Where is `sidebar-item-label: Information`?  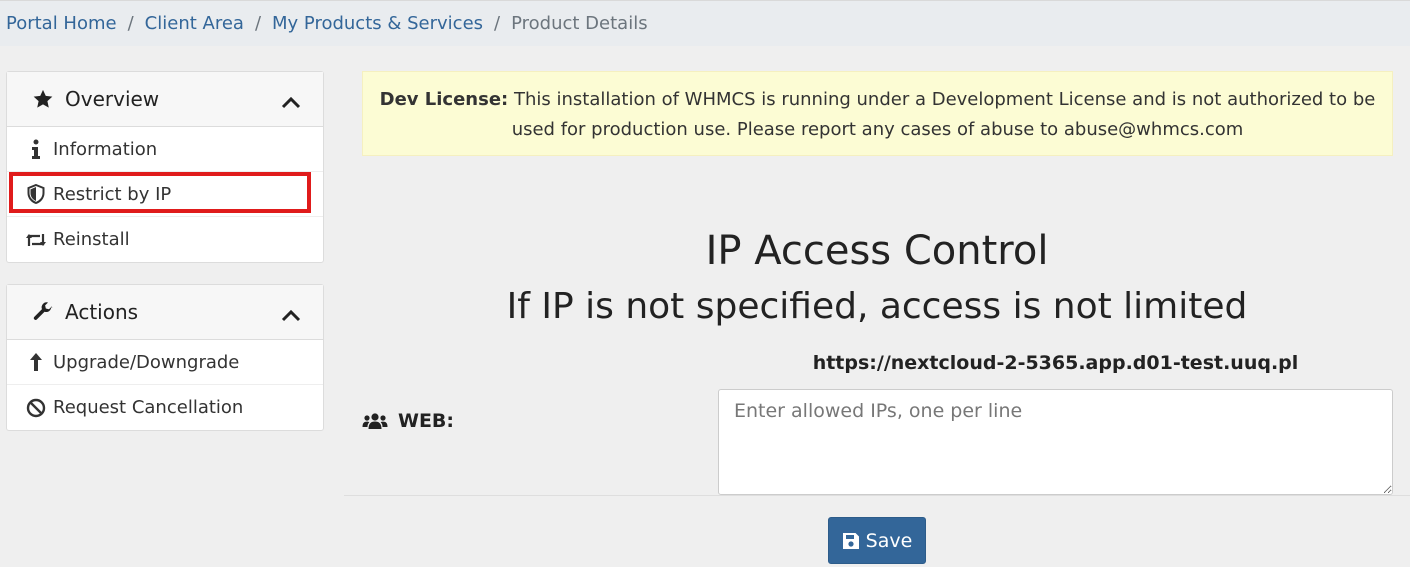
sidebar-item-label: Information is located at coordinates (105, 149).